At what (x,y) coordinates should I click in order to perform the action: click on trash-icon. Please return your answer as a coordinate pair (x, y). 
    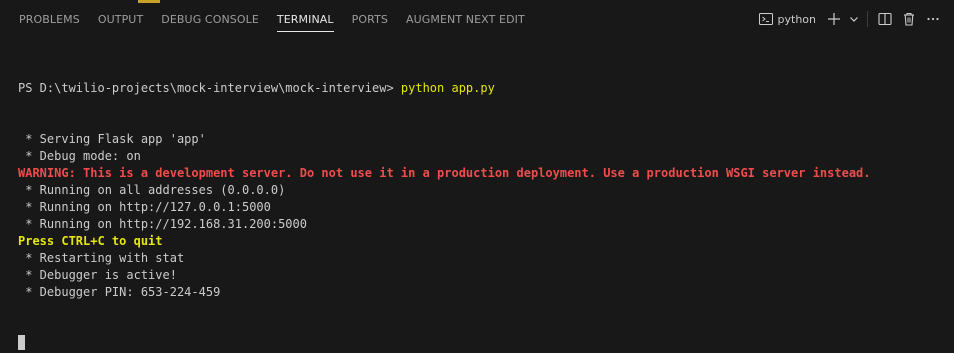
    Looking at the image, I should click on (909, 19).